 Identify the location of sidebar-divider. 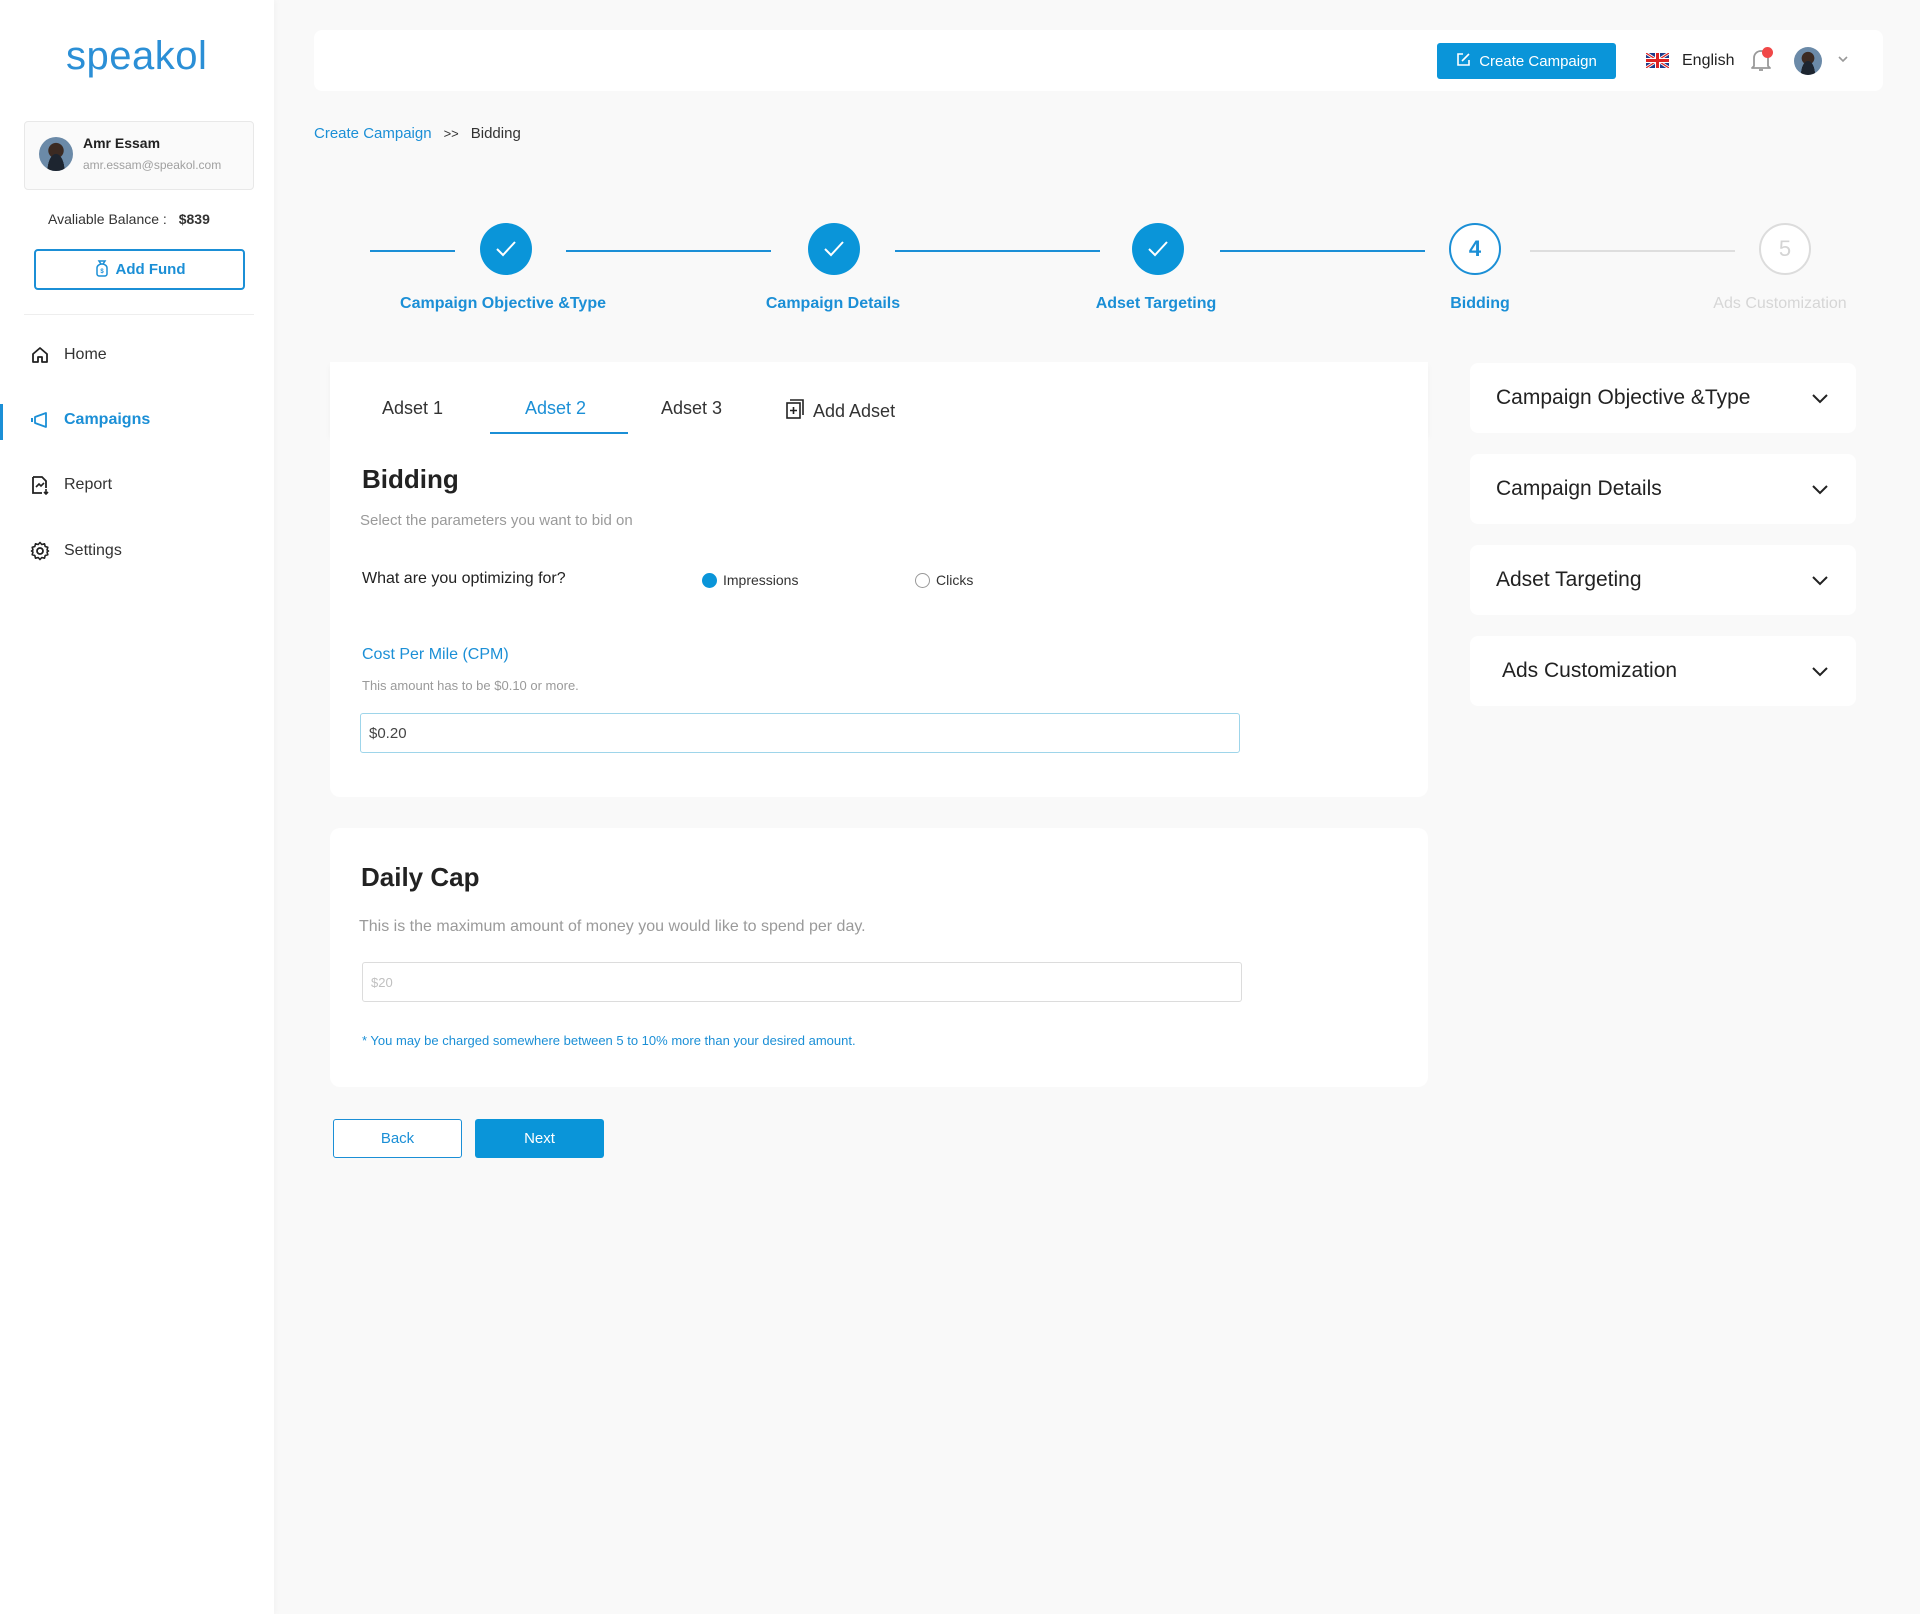
(139, 314).